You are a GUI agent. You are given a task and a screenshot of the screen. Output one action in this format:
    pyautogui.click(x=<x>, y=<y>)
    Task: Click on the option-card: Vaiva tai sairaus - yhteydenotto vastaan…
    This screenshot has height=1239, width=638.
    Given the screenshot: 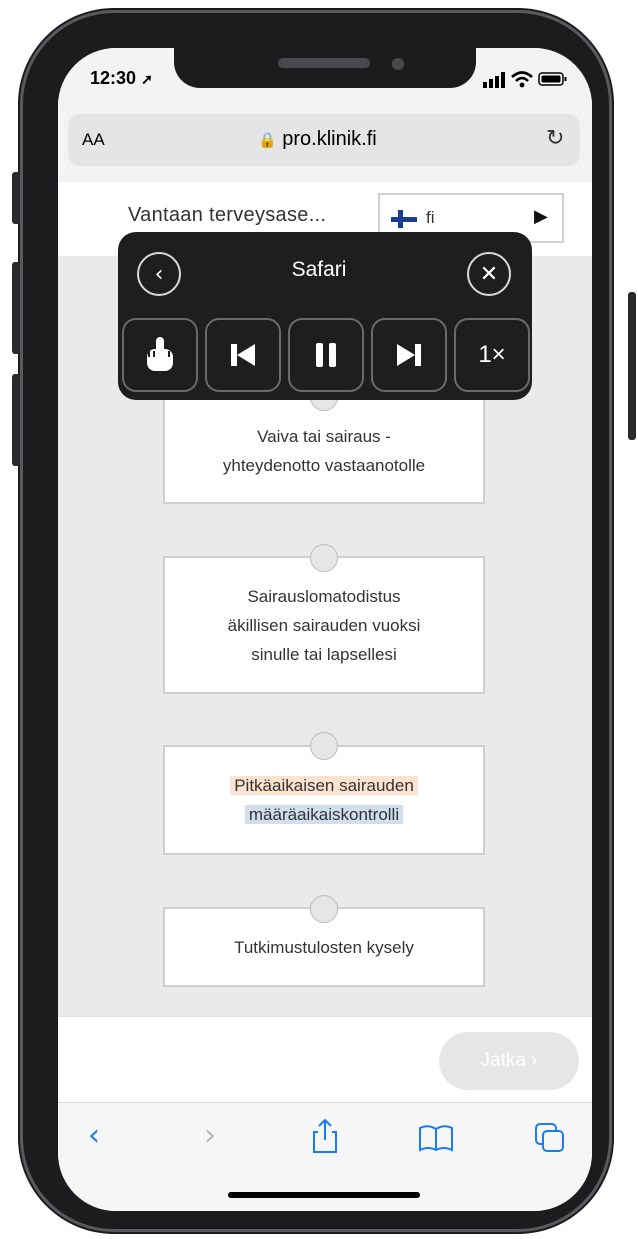 What is the action you would take?
    pyautogui.click(x=324, y=451)
    